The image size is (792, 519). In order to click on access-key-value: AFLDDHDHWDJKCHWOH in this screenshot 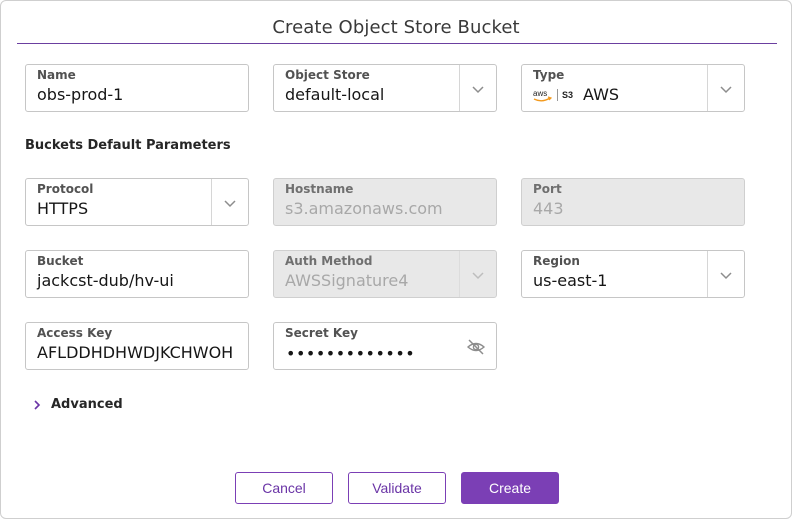, I will do `click(135, 352)`.